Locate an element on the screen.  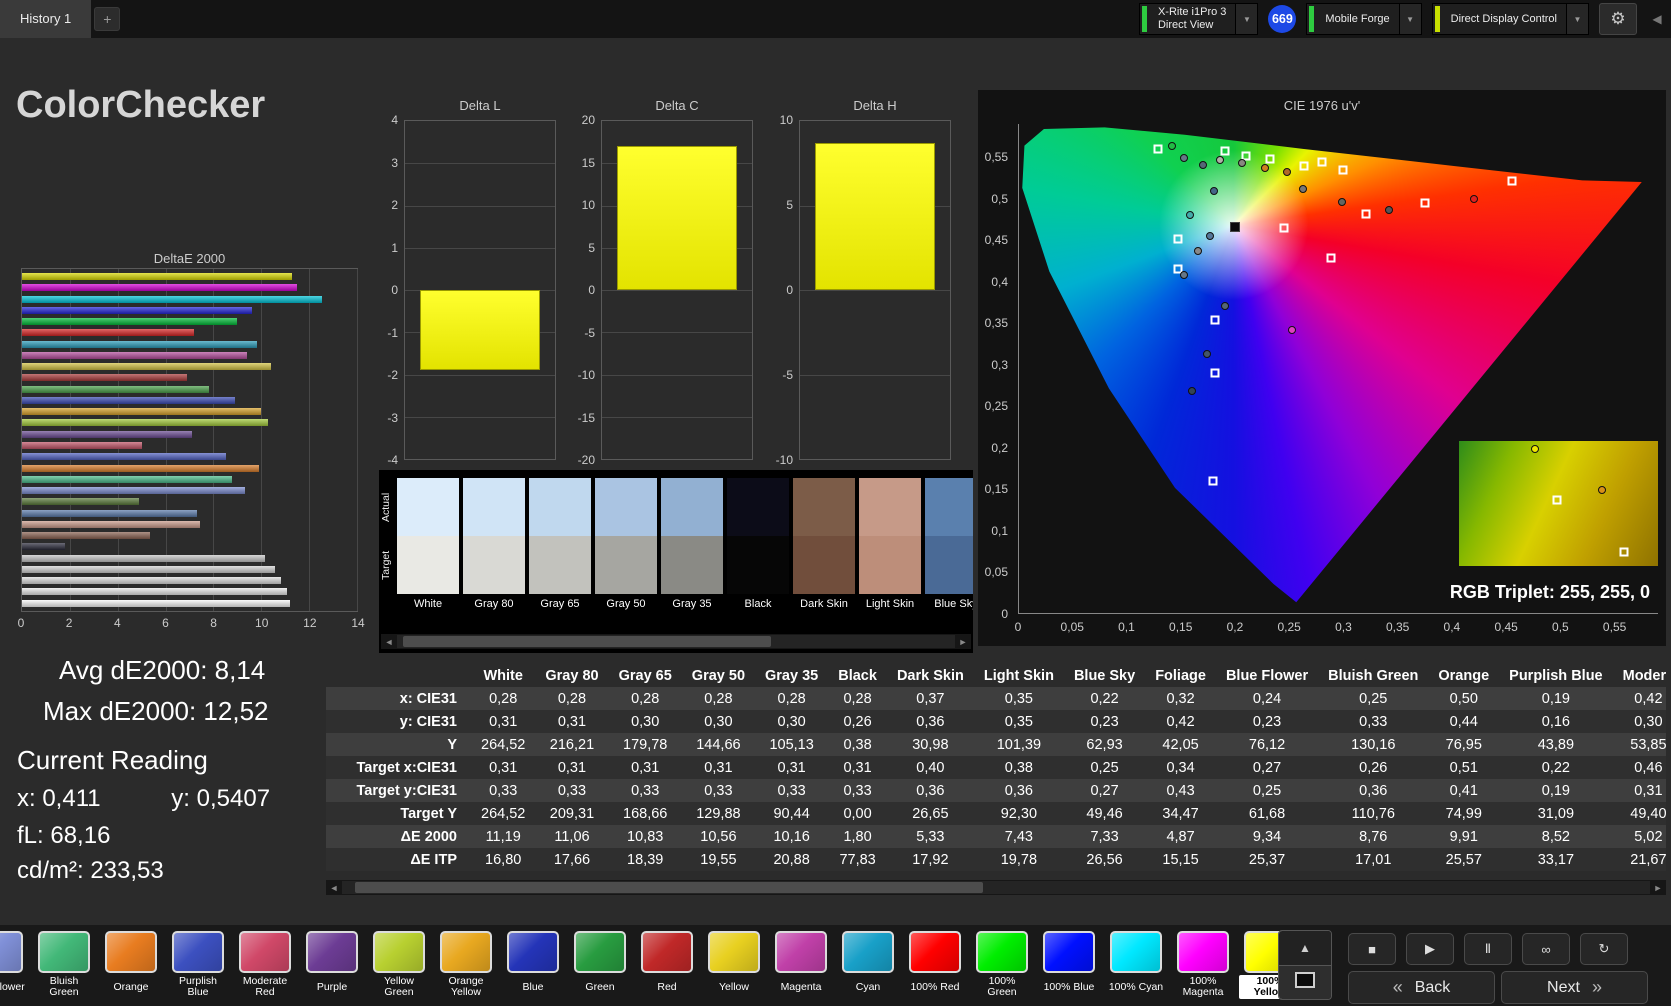
patch-button-magenta: Magenta is located at coordinates (801, 965).